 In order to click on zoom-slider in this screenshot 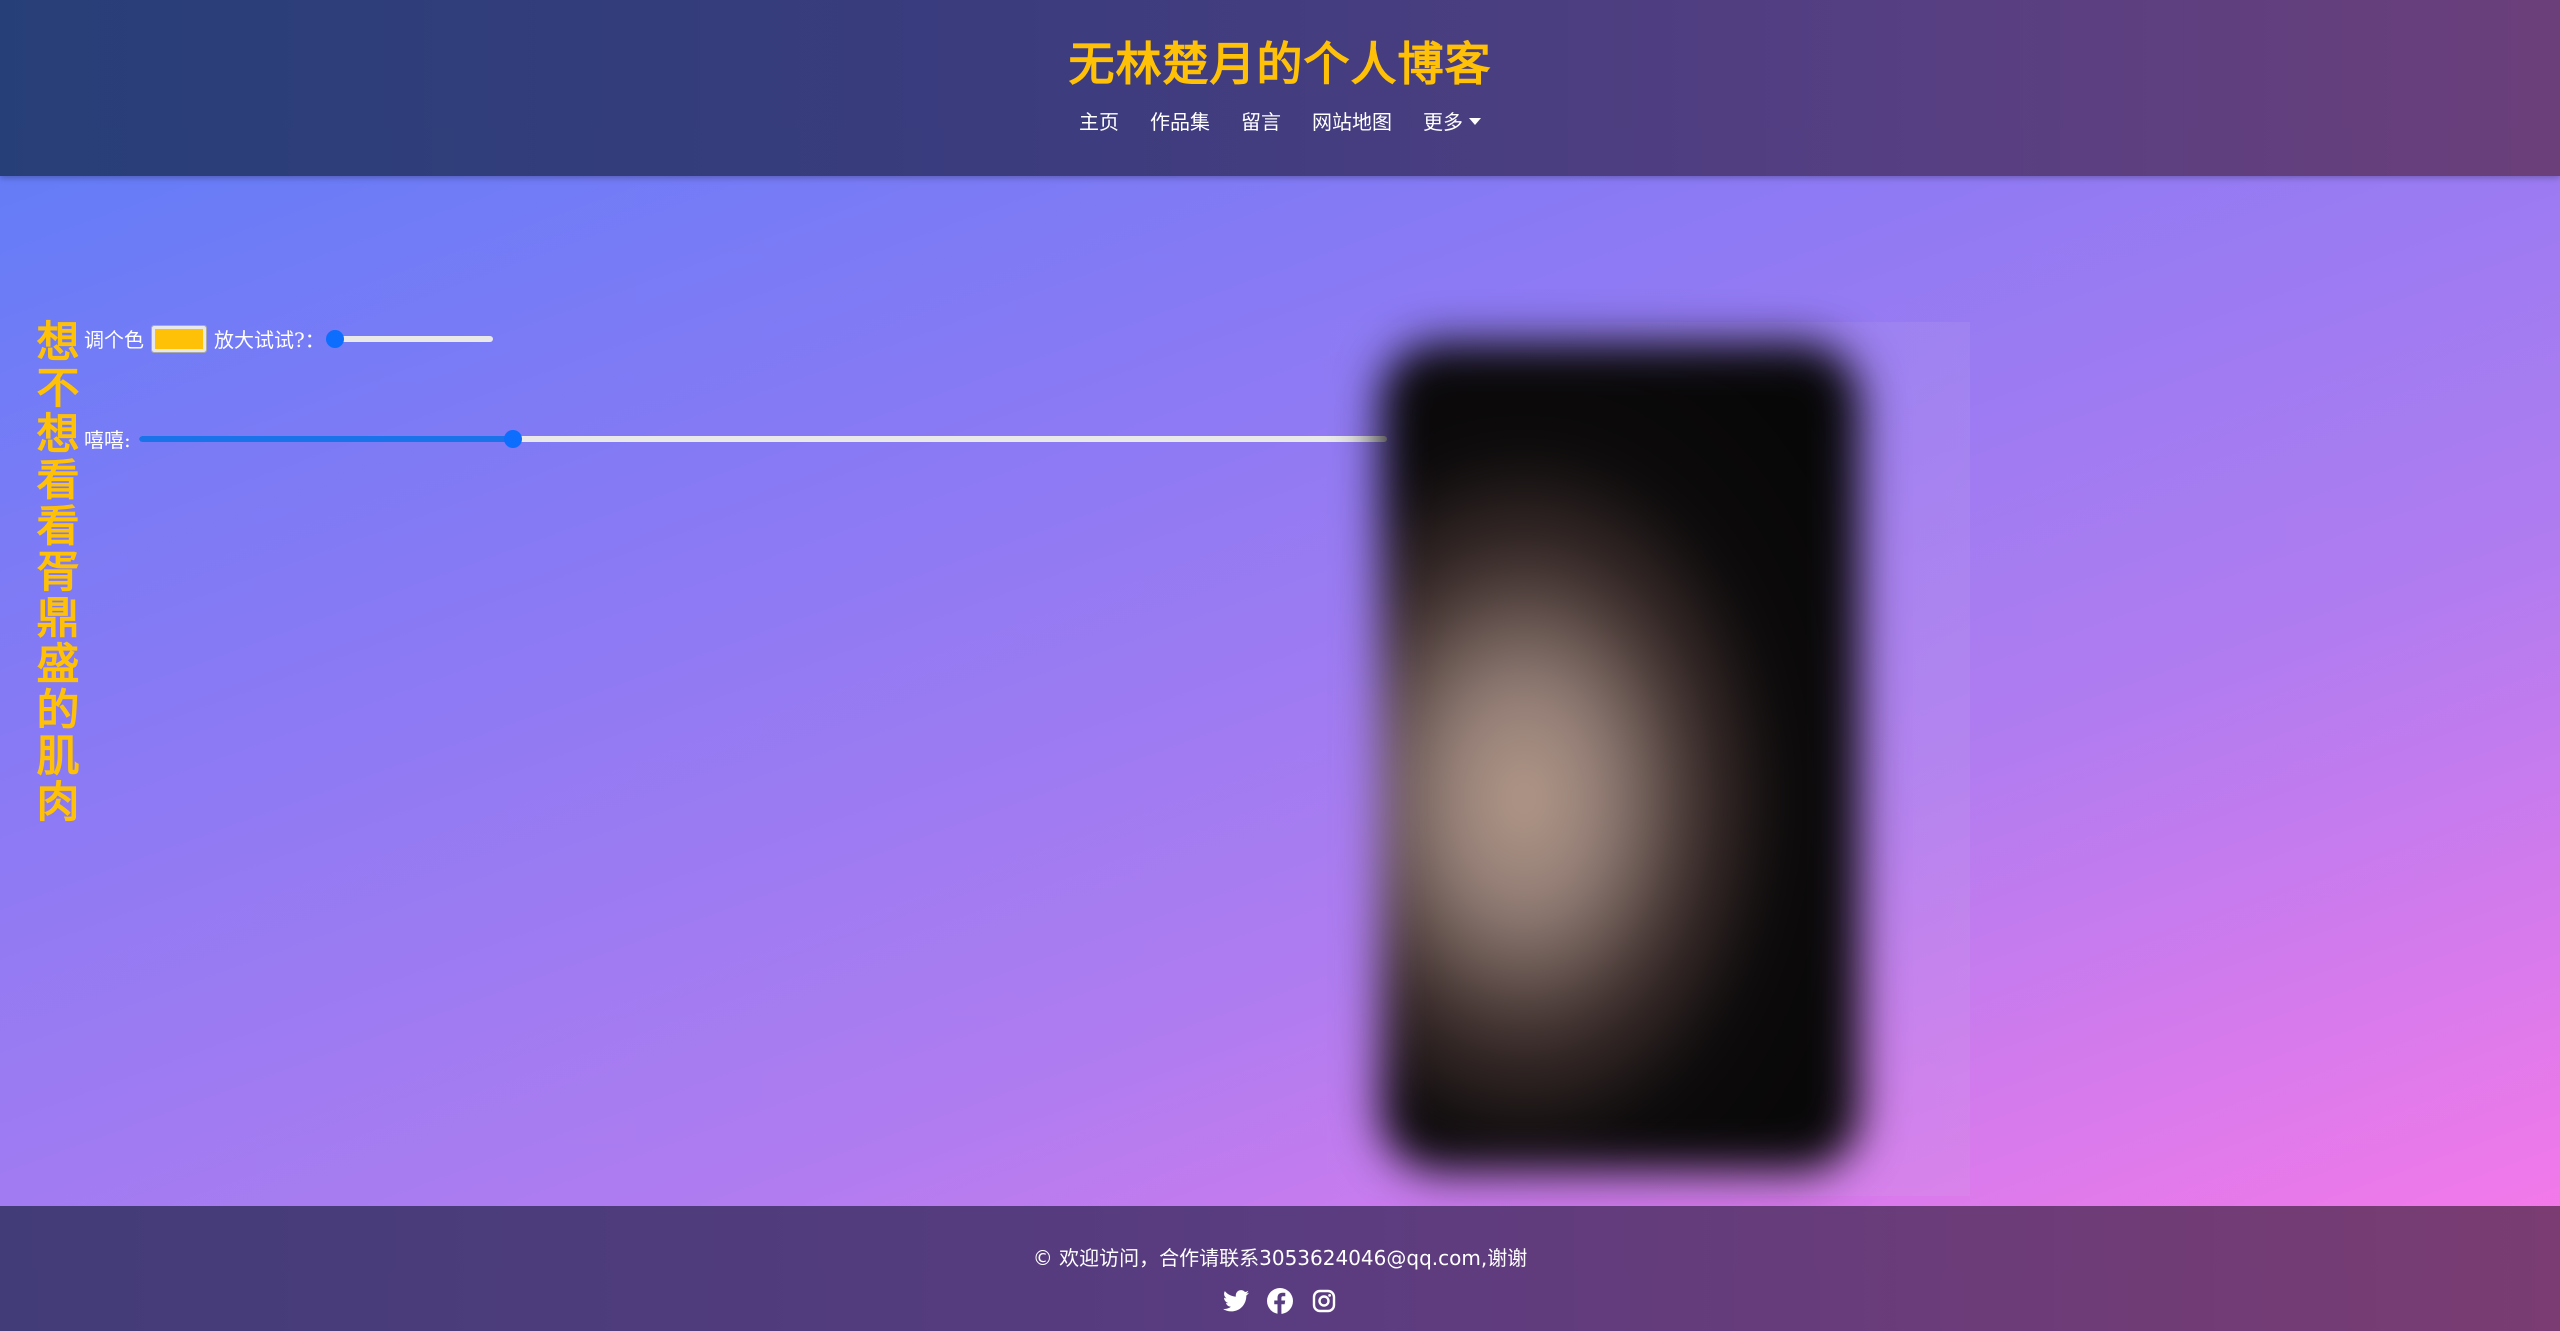, I will do `click(409, 338)`.